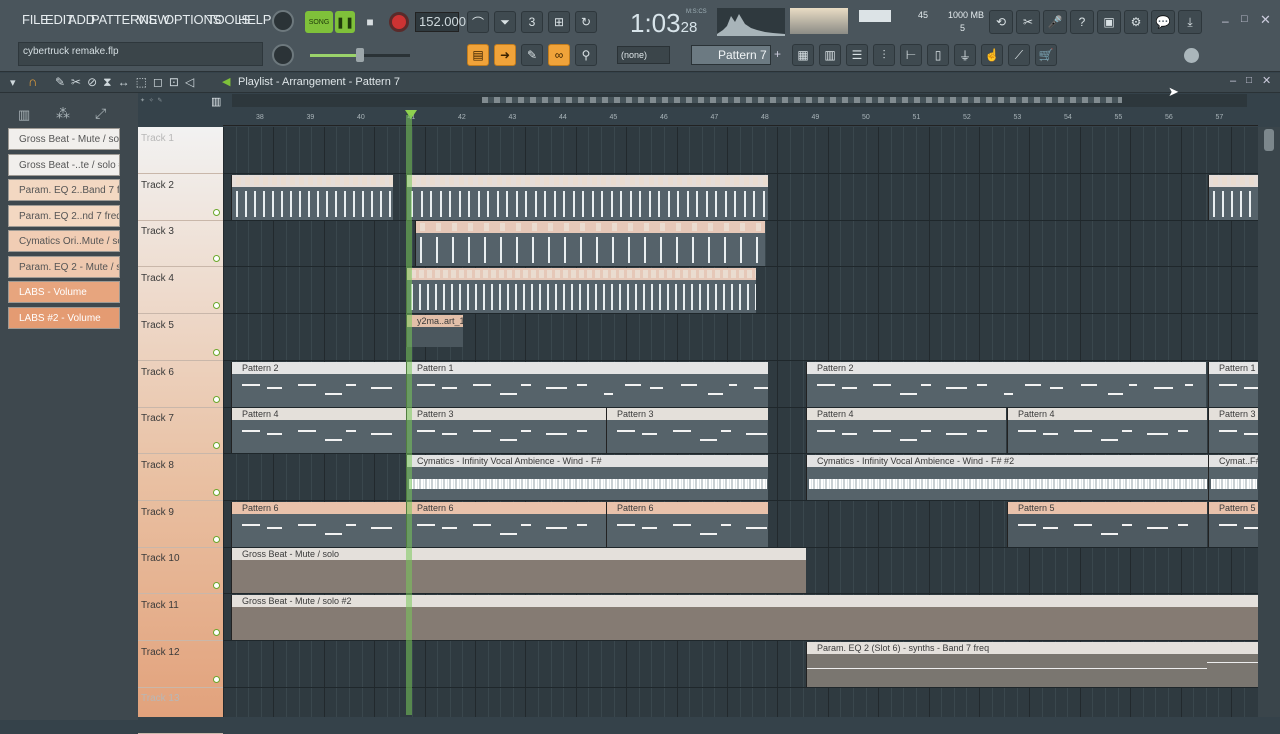  What do you see at coordinates (505, 22) in the screenshot?
I see `wait-input-icon: ⏷` at bounding box center [505, 22].